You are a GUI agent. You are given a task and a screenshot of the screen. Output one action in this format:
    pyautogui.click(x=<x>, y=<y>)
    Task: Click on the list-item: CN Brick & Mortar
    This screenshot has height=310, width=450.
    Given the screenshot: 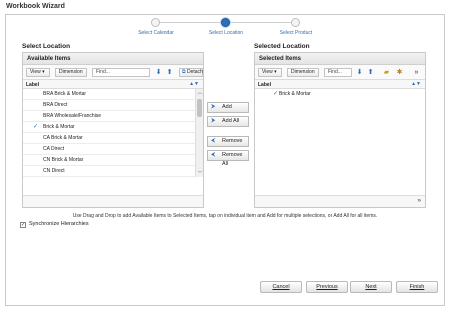 What is the action you would take?
    pyautogui.click(x=113, y=160)
    